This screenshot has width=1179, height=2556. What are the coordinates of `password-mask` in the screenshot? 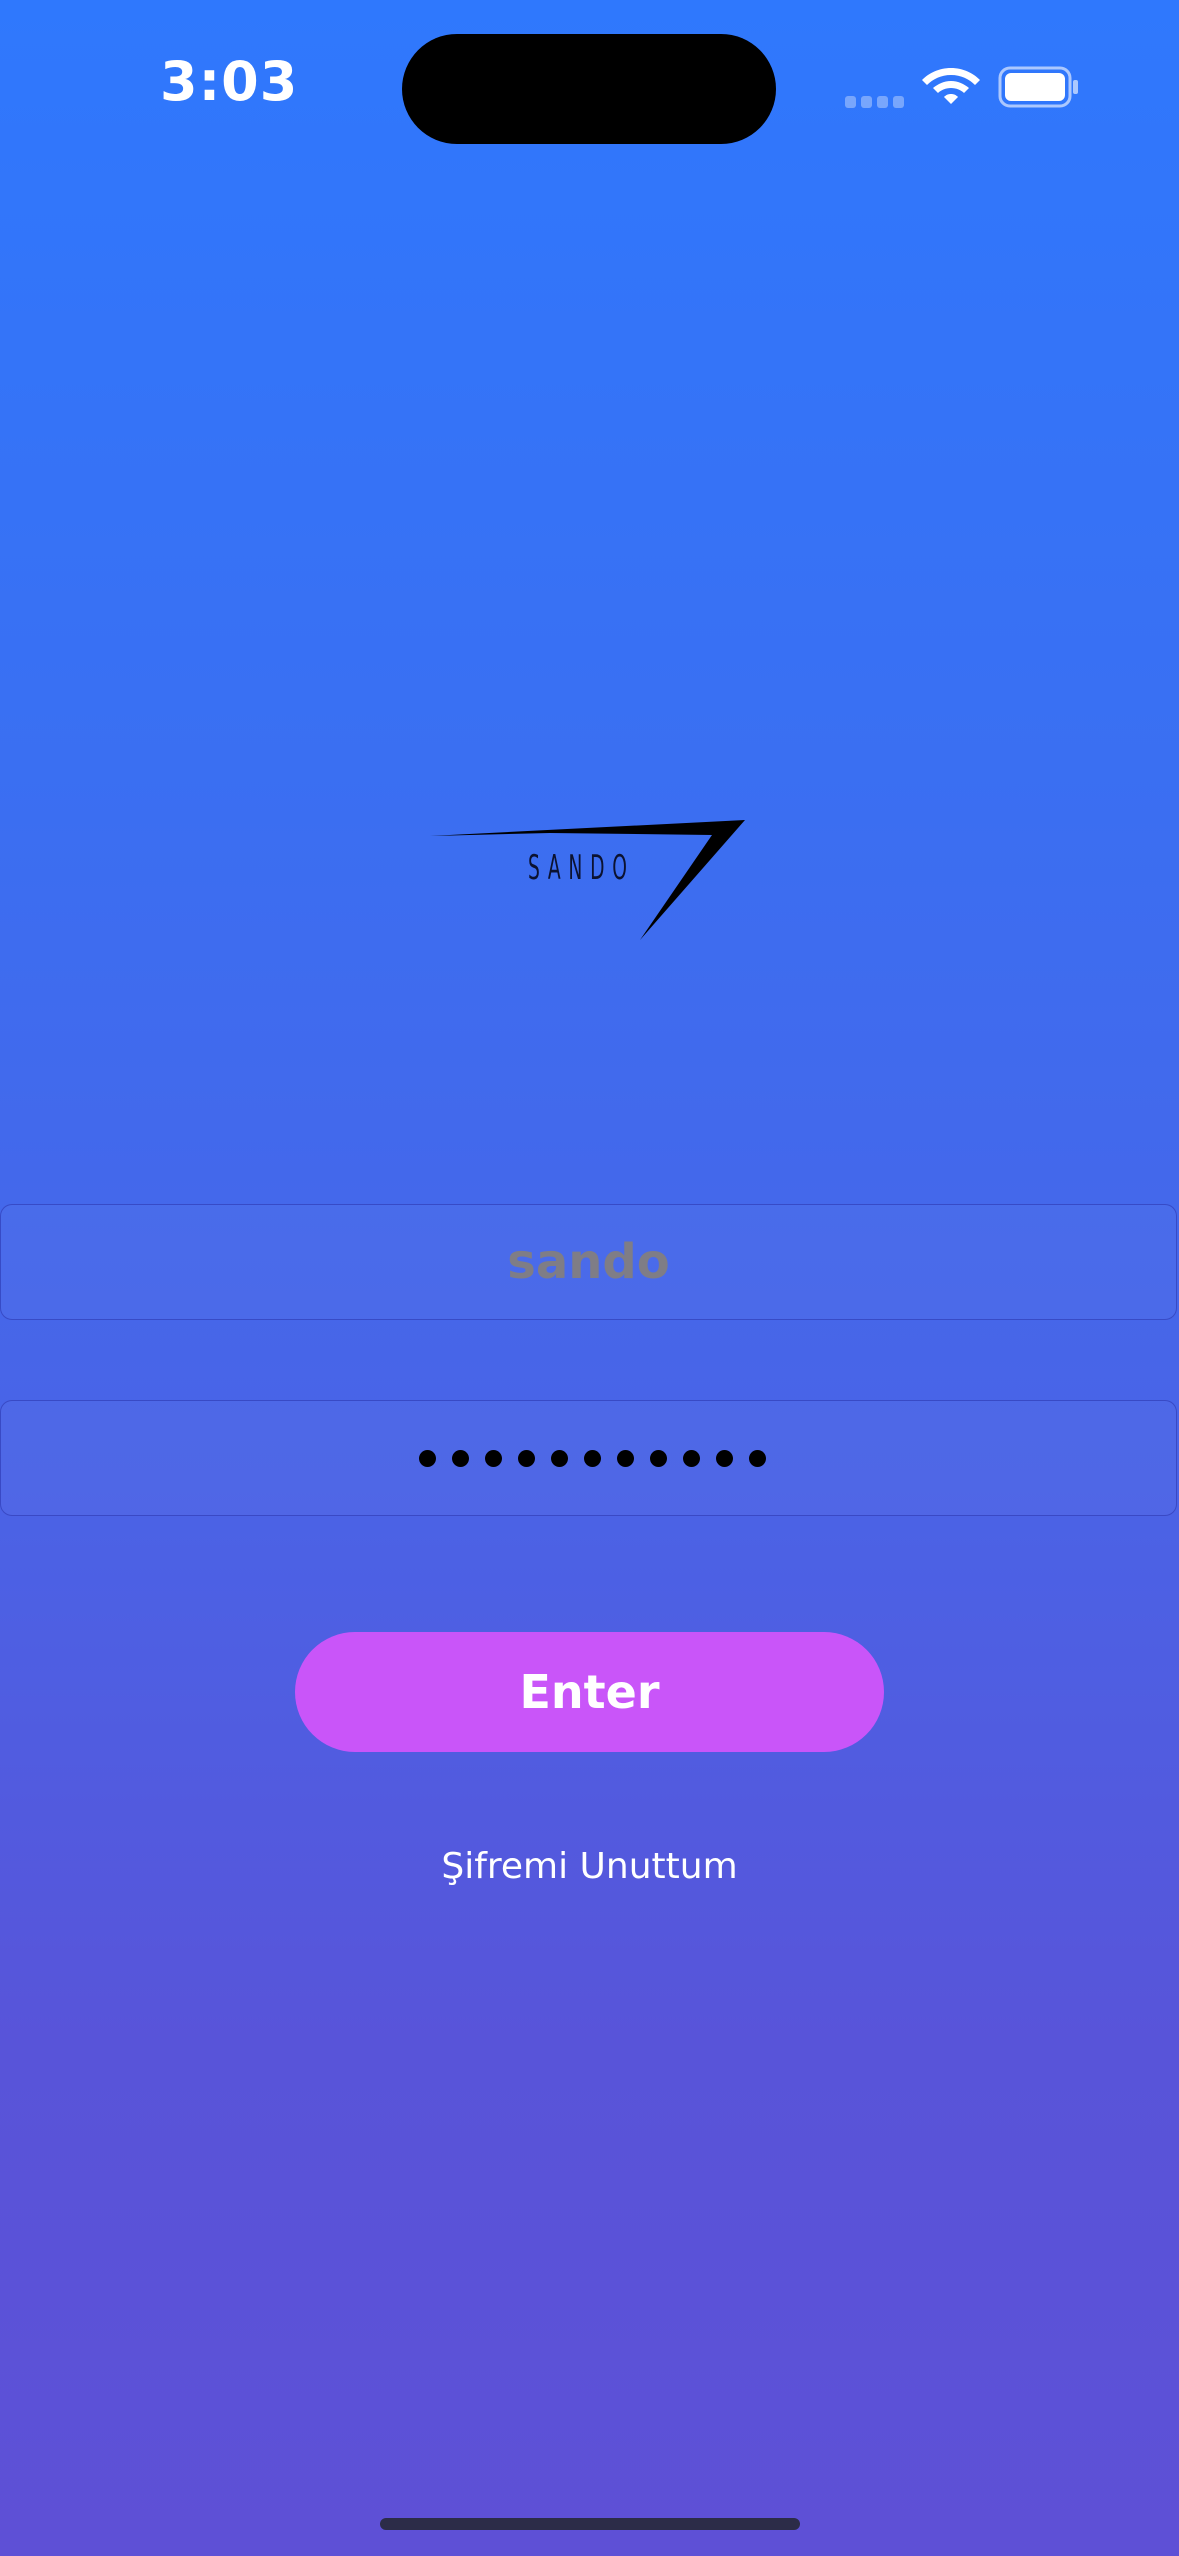 It's located at (592, 1458).